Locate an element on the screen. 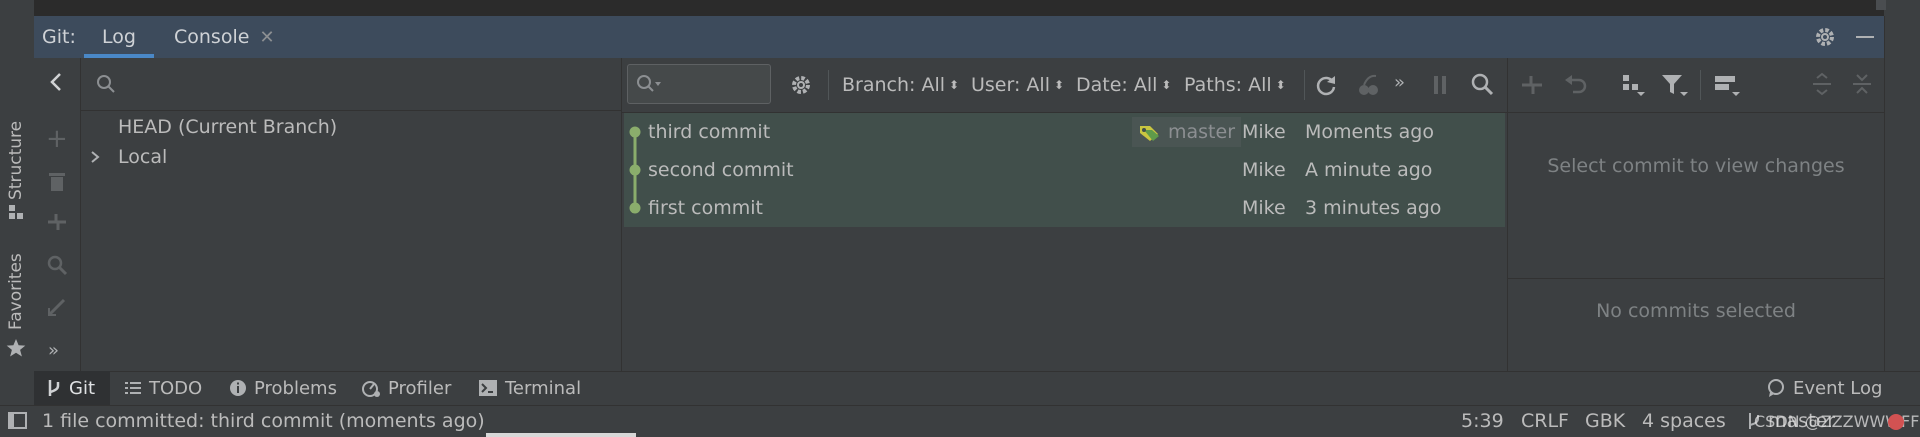  delete-branch-icon is located at coordinates (57, 181).